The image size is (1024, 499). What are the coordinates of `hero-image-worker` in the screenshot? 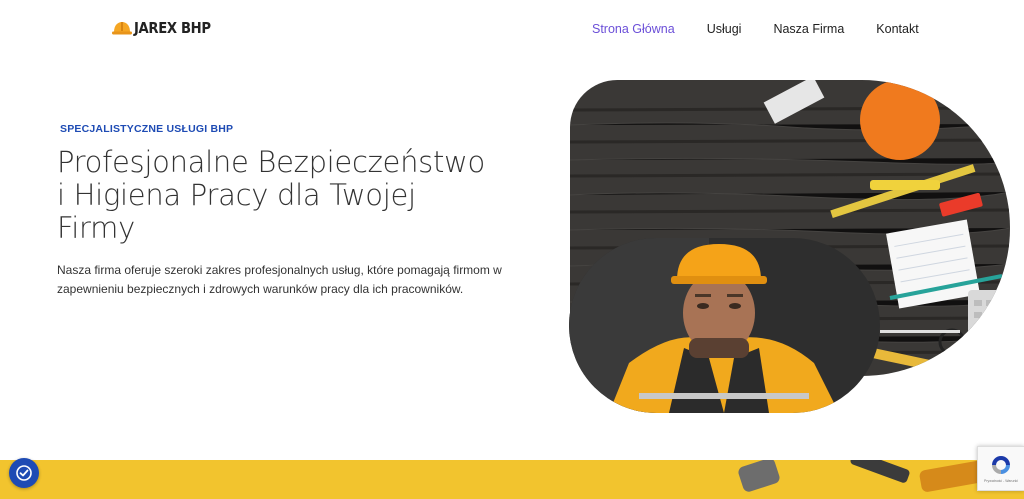 It's located at (724, 325).